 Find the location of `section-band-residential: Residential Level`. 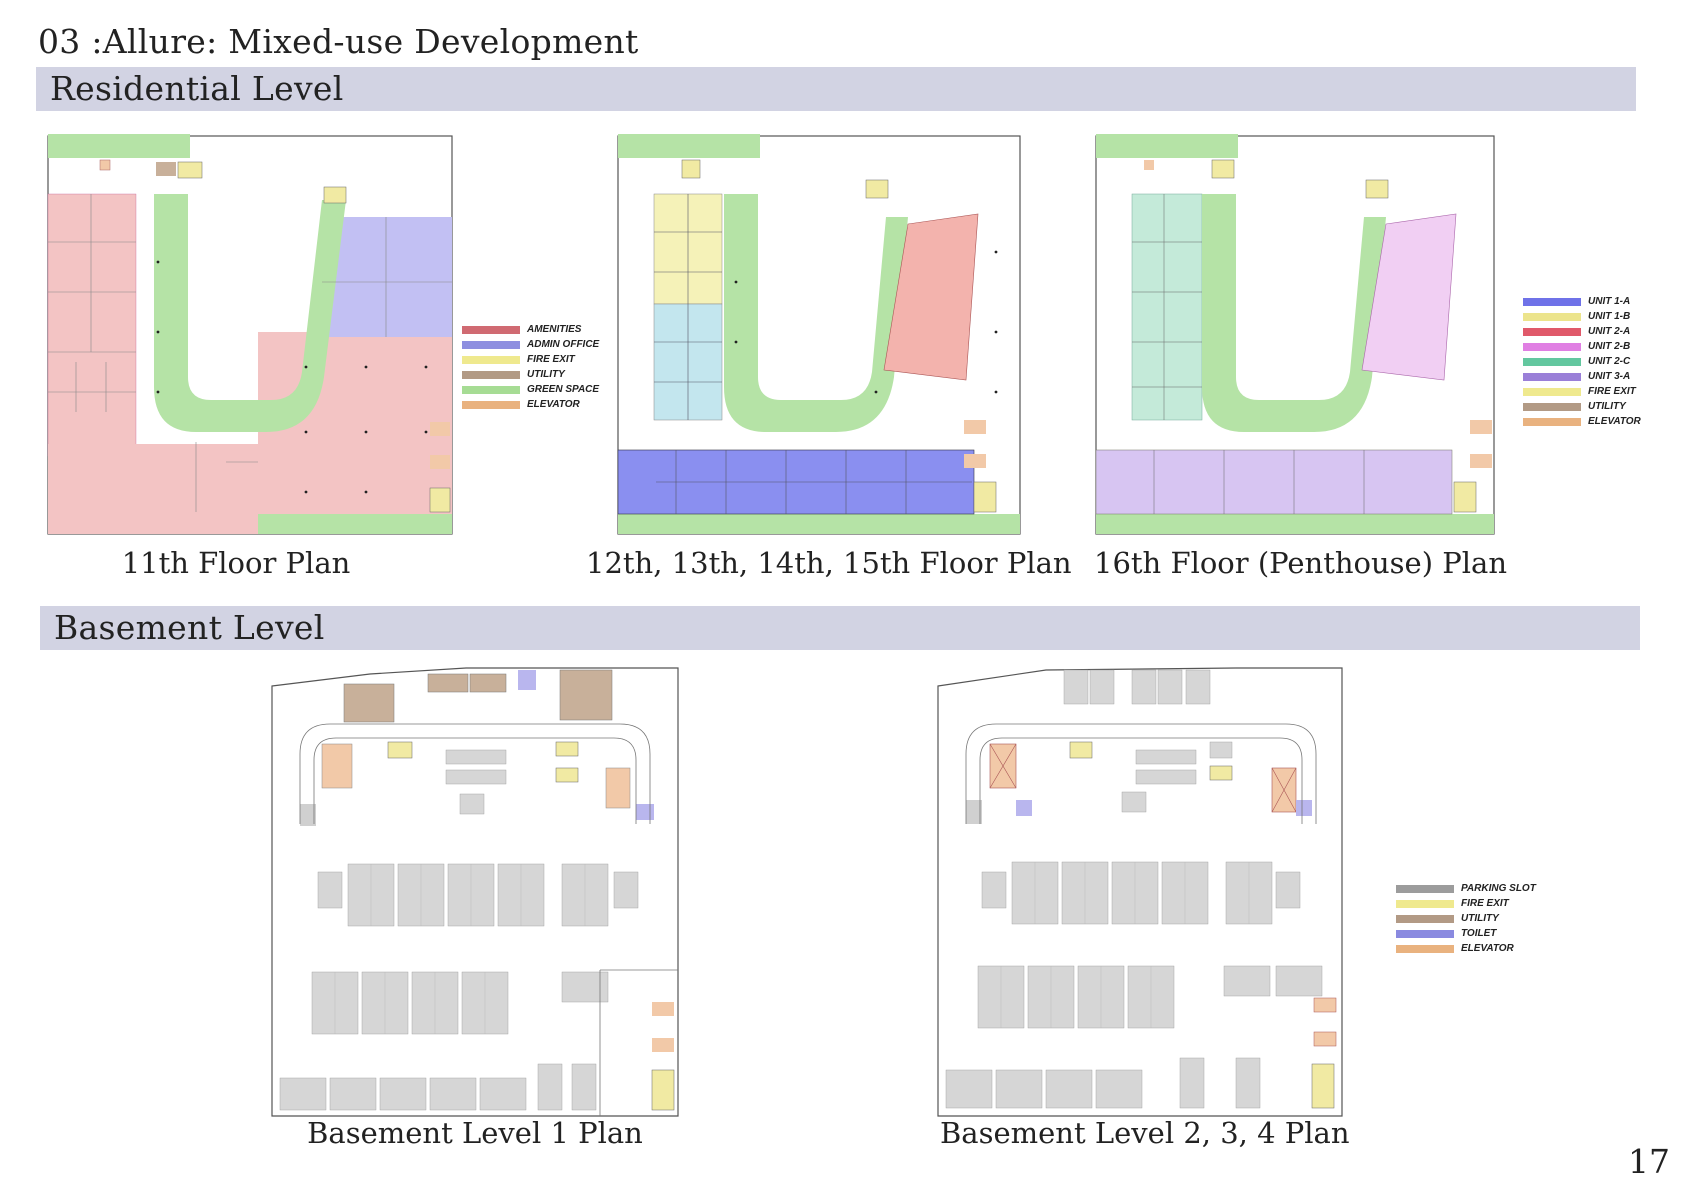

section-band-residential: Residential Level is located at coordinates (836, 89).